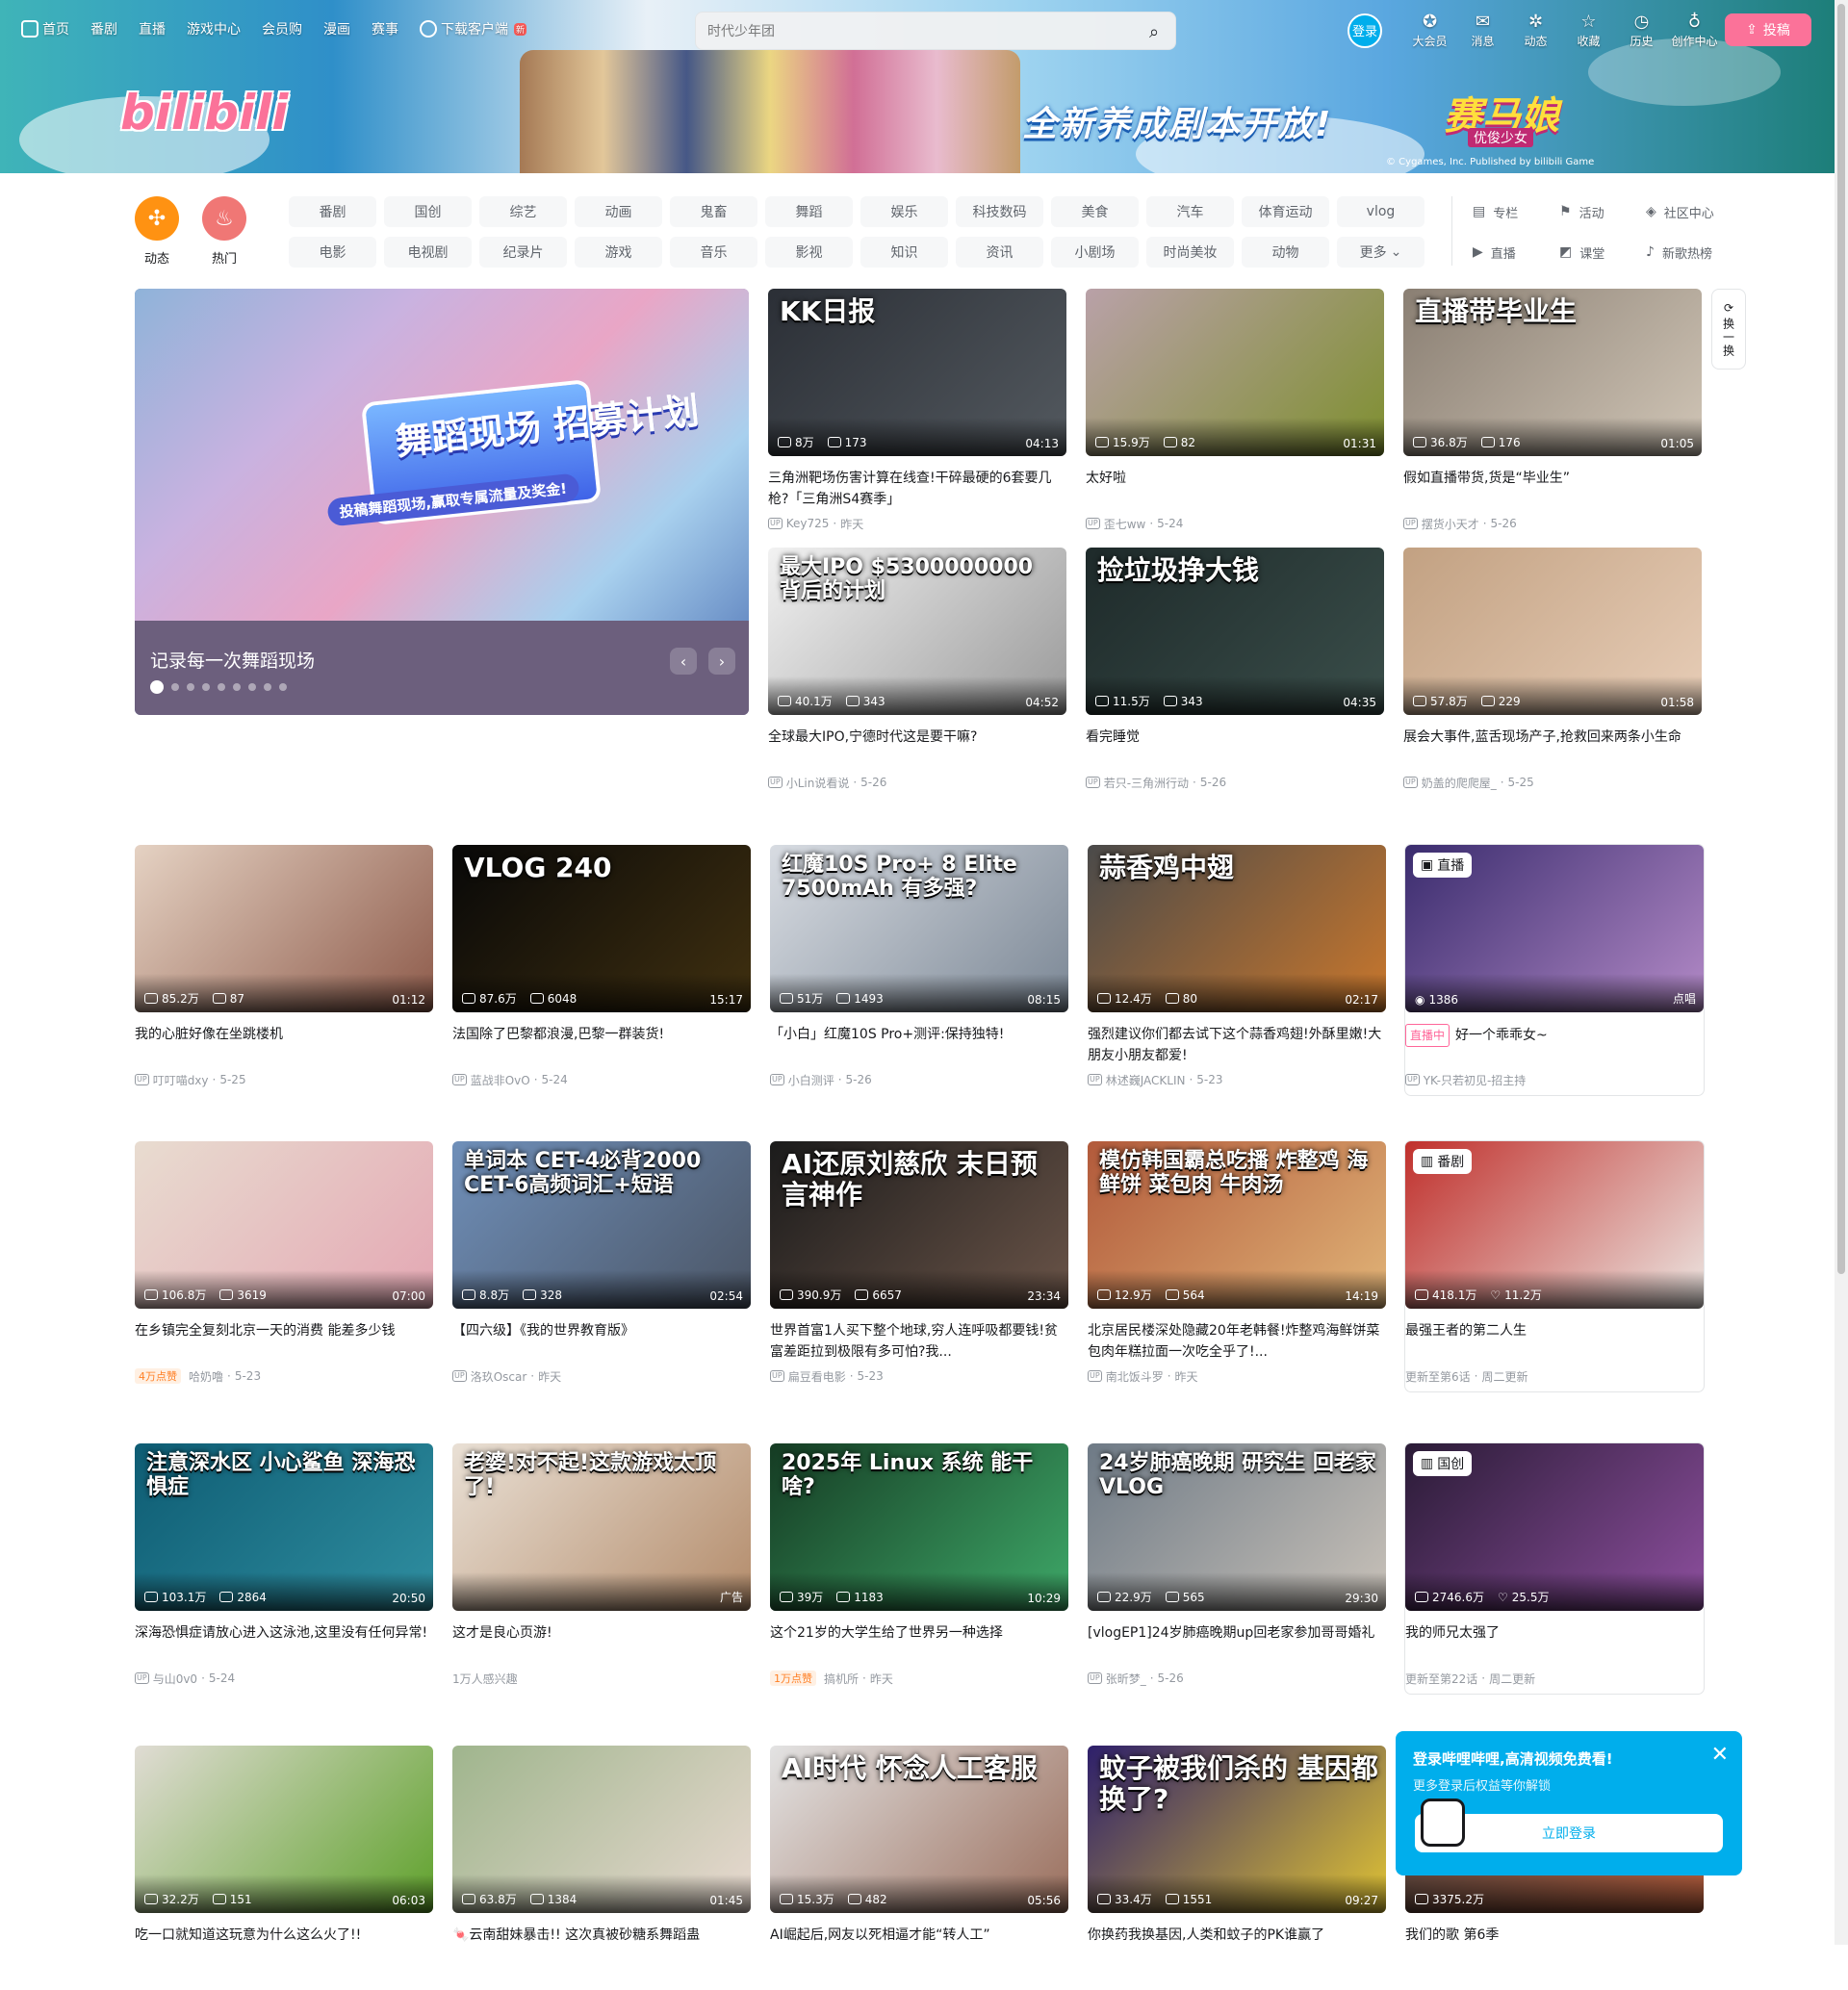 This screenshot has width=1848, height=1990. I want to click on channel-row1-7: 科技数码, so click(999, 211).